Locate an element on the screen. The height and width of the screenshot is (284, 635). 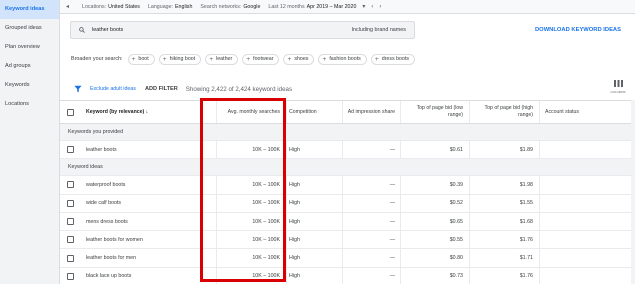
low-bid-cell: $0.55 is located at coordinates (435, 240).